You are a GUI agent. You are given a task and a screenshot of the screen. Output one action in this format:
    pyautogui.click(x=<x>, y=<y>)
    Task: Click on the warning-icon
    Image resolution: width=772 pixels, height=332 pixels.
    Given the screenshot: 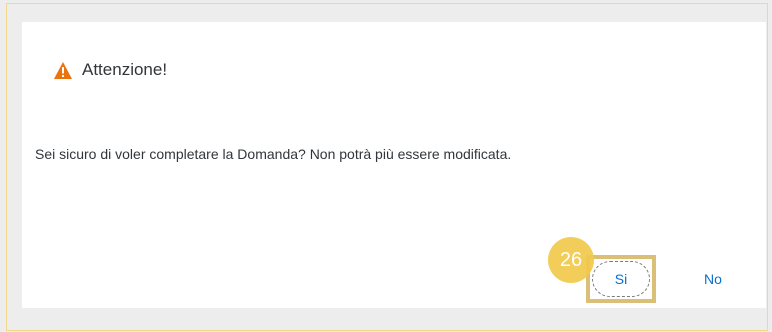 What is the action you would take?
    pyautogui.click(x=63, y=70)
    